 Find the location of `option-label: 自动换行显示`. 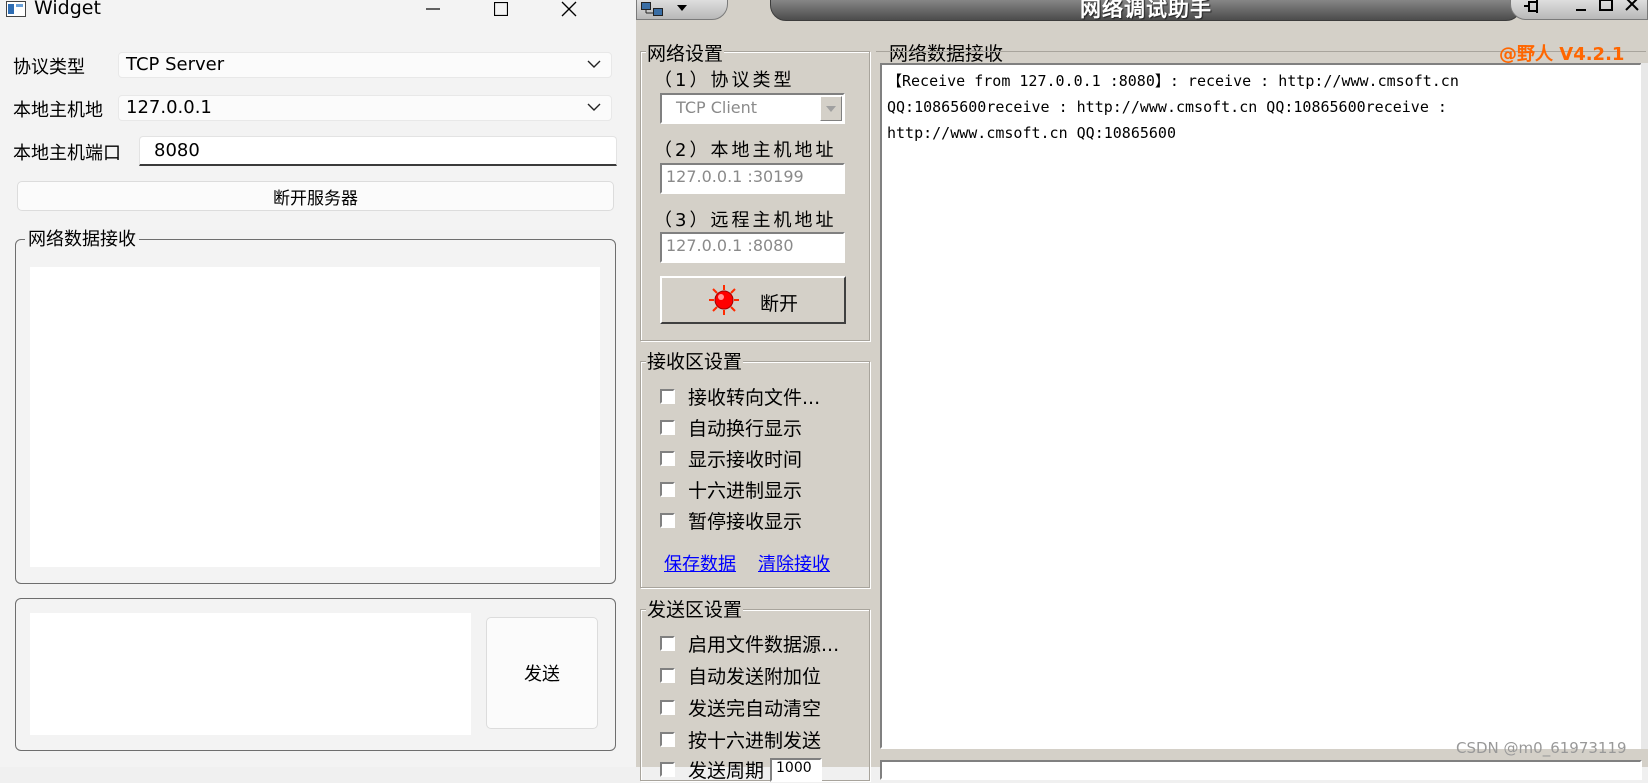

option-label: 自动换行显示 is located at coordinates (745, 429).